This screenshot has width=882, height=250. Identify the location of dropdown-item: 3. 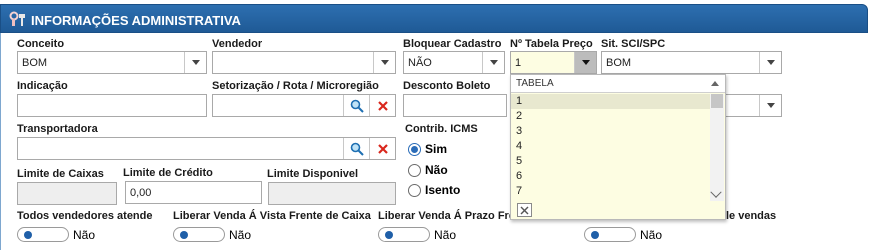
(610, 131).